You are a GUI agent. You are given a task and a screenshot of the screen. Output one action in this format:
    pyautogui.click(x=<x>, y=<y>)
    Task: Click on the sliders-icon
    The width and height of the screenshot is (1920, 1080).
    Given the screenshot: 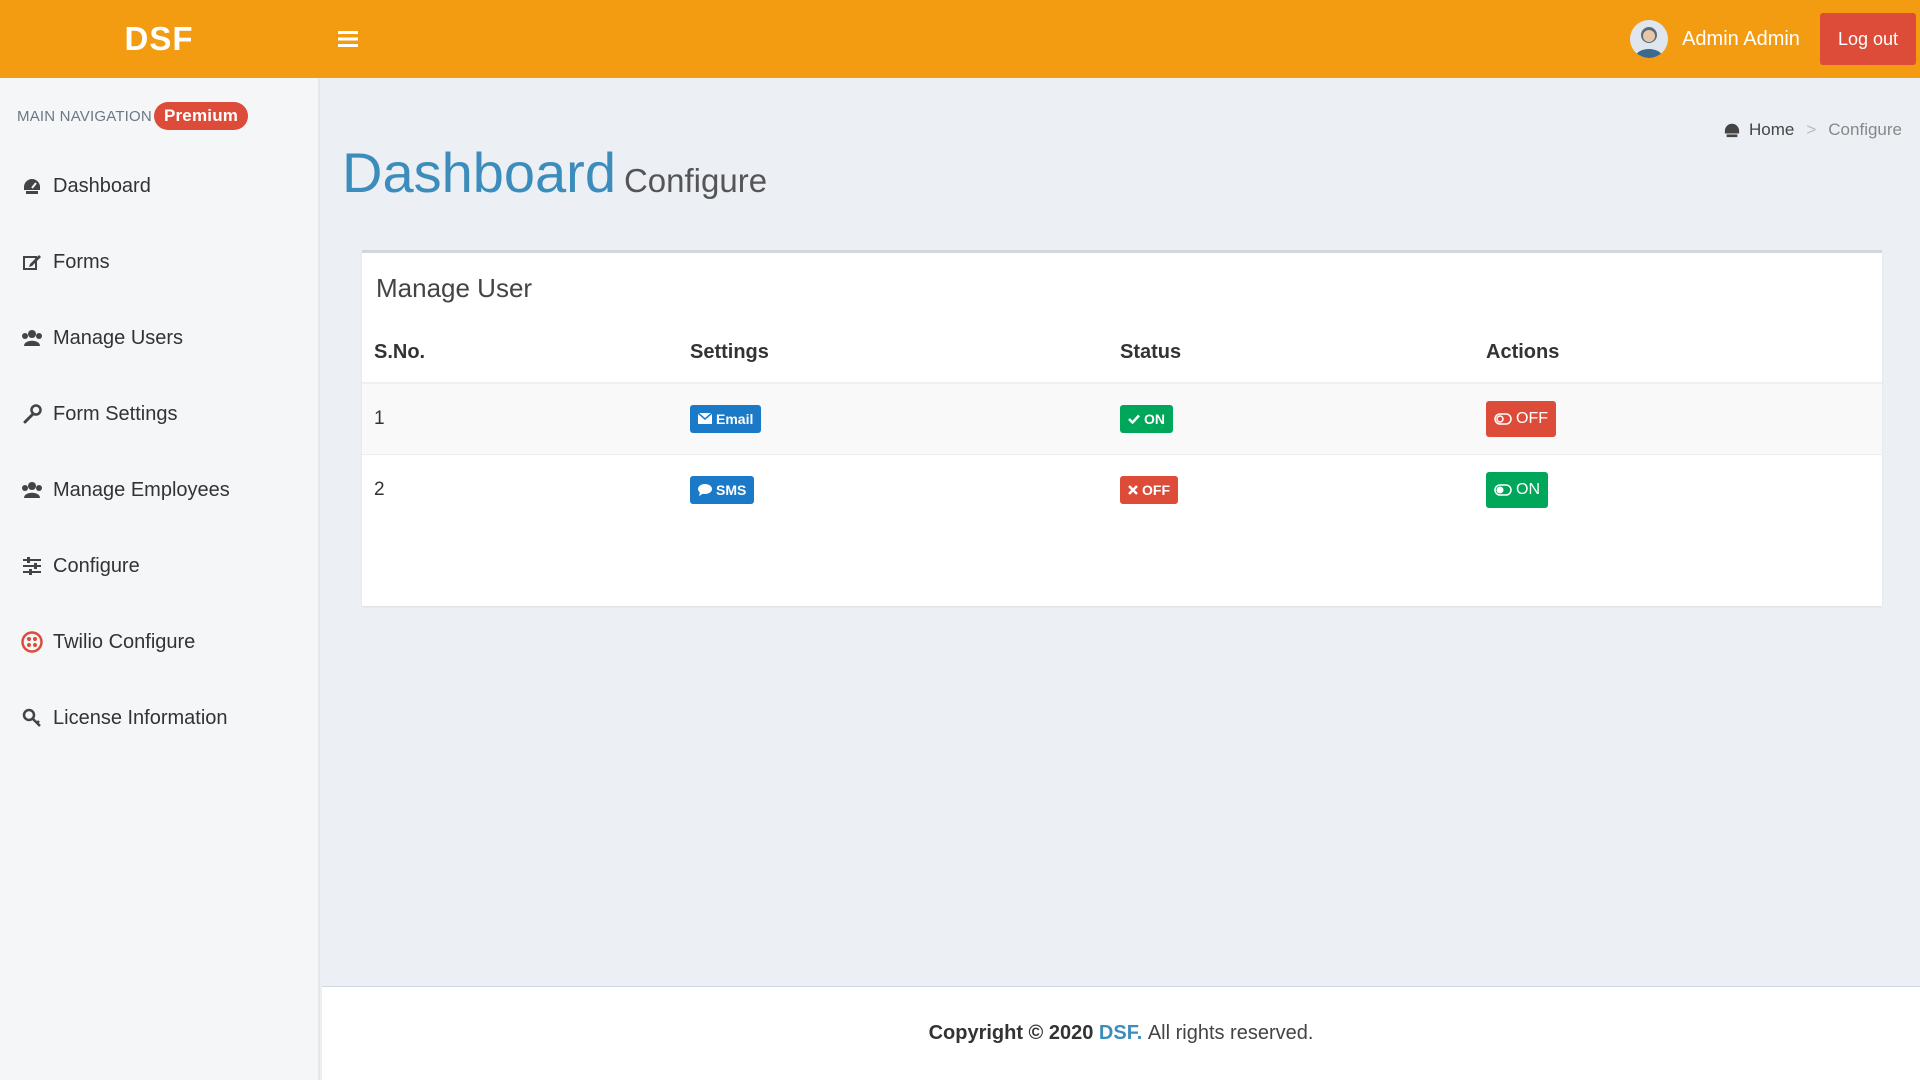 What is the action you would take?
    pyautogui.click(x=32, y=566)
    